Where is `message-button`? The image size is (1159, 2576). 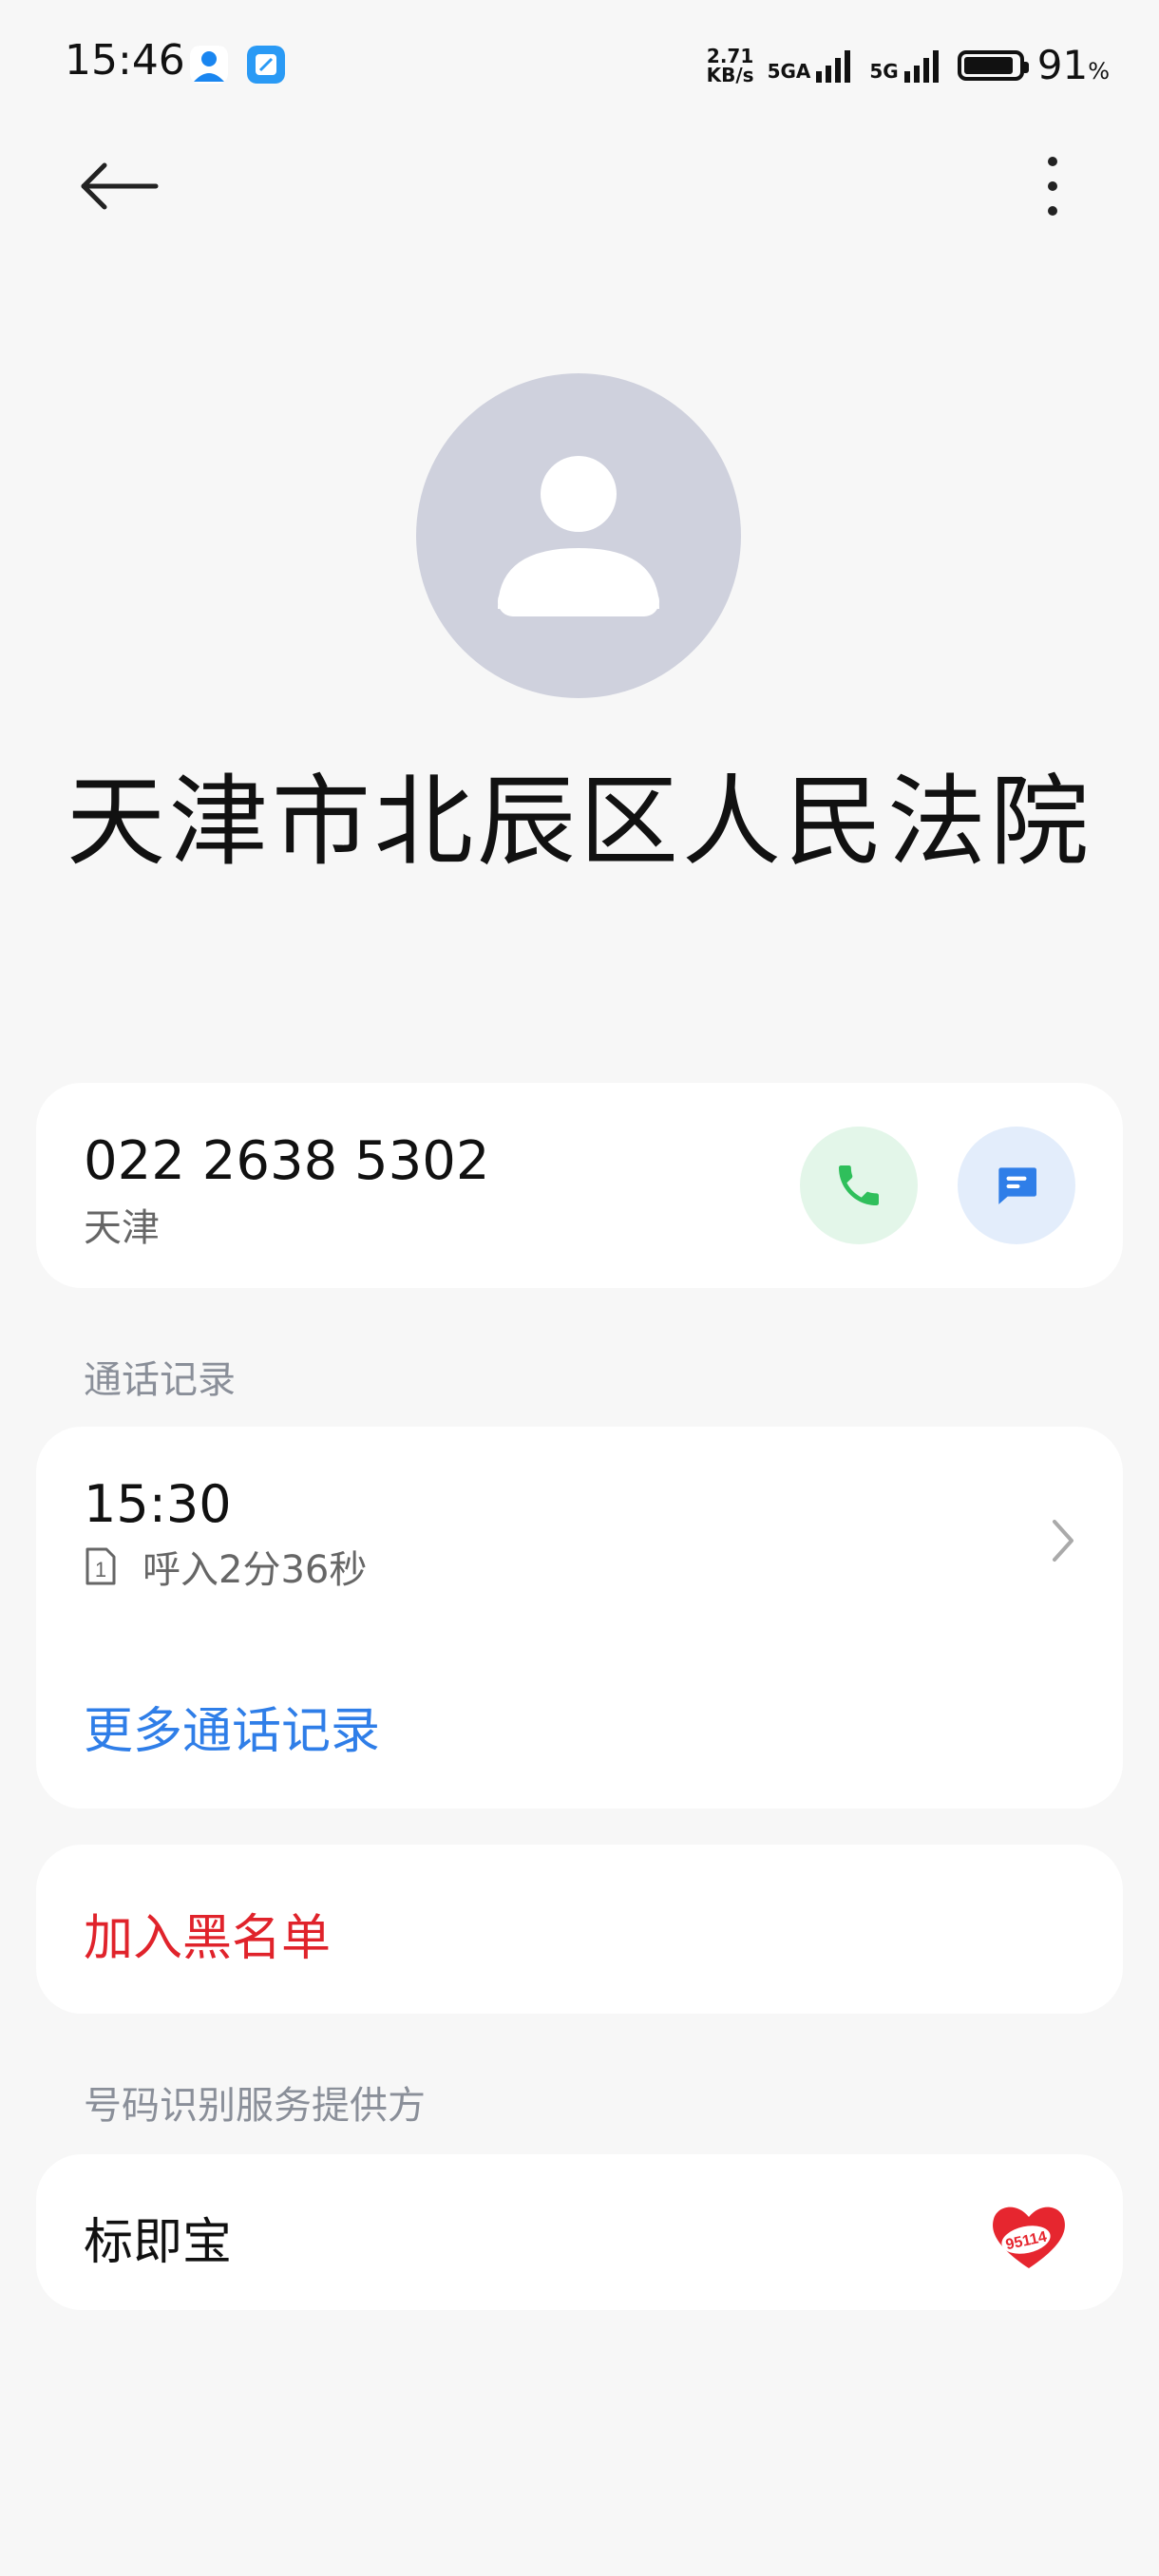 message-button is located at coordinates (1016, 1185).